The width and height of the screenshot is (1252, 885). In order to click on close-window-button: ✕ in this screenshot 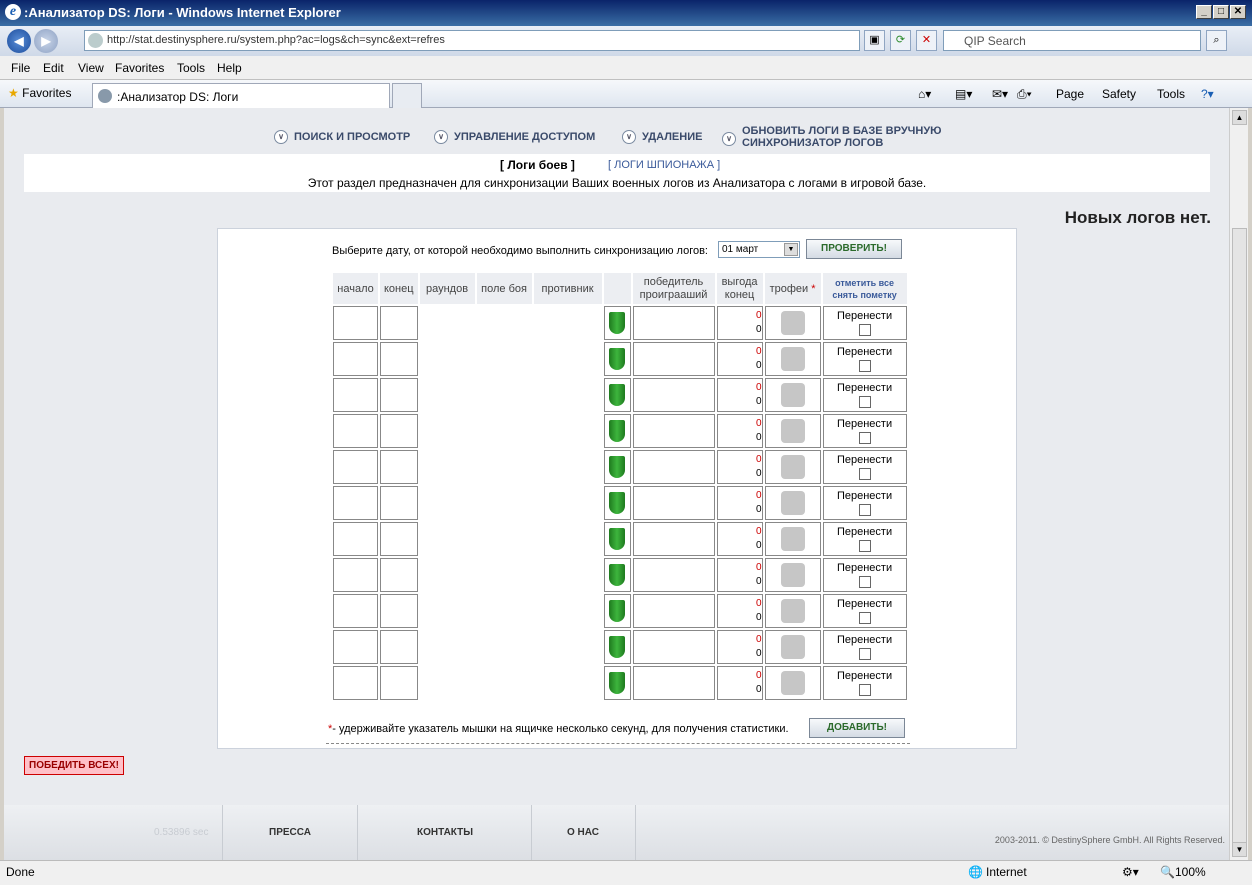, I will do `click(1238, 12)`.